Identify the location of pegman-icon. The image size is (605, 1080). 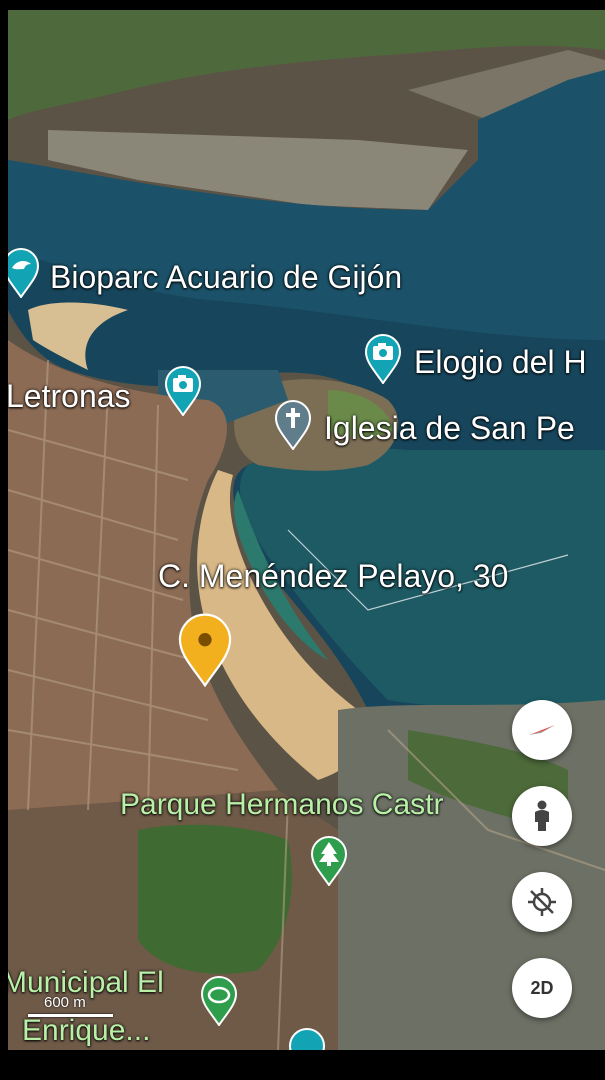
(542, 815).